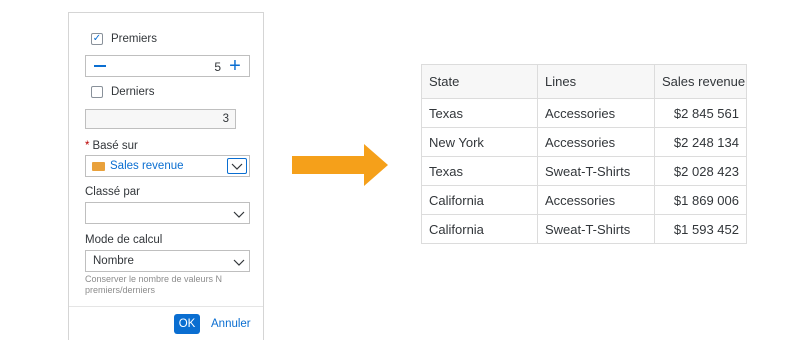 This screenshot has width=797, height=364. What do you see at coordinates (134, 39) in the screenshot?
I see `premiers-label: Premiers` at bounding box center [134, 39].